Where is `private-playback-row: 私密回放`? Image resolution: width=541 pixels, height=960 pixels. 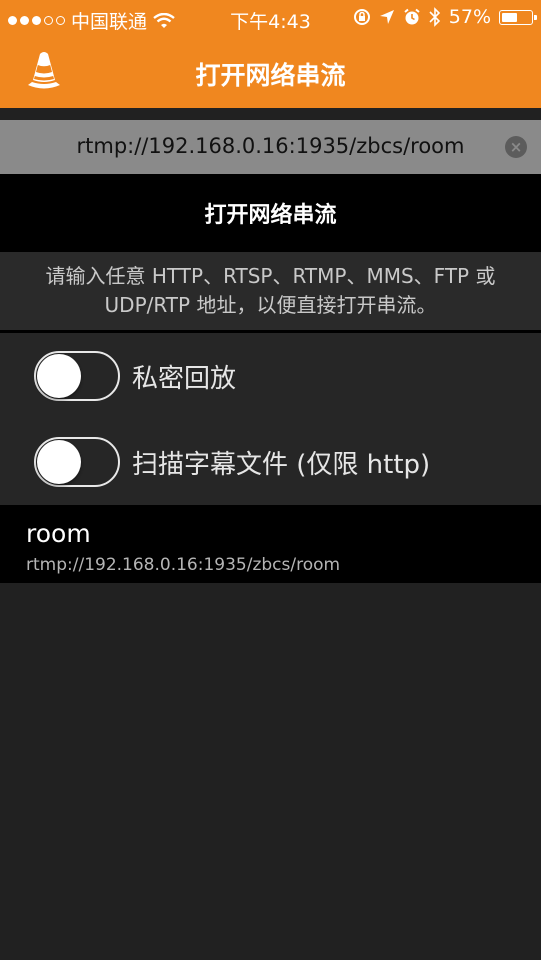 private-playback-row: 私密回放 is located at coordinates (270, 376).